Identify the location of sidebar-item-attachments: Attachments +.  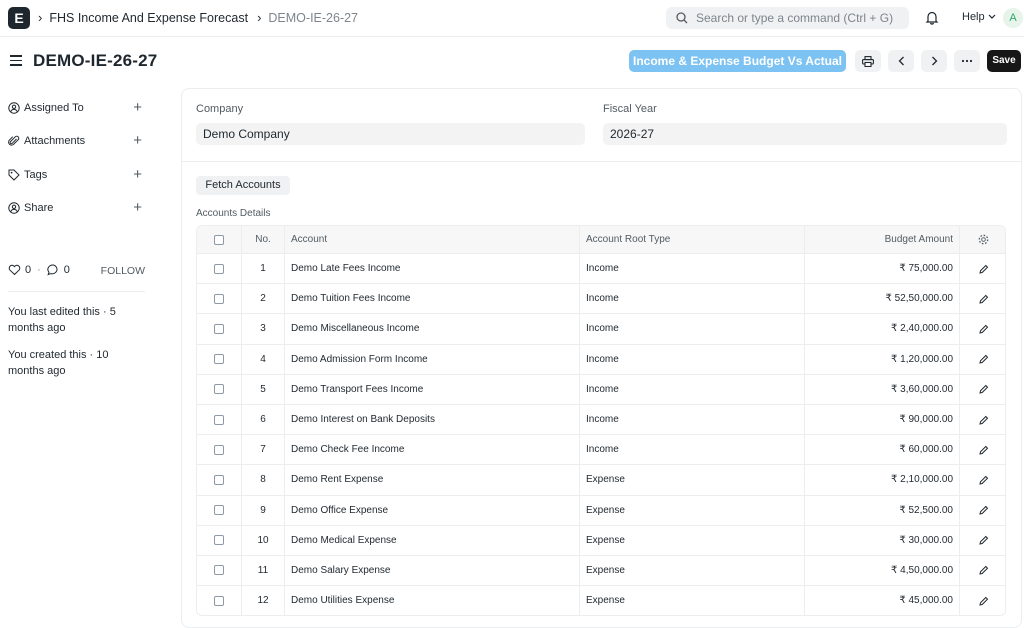
(75, 140).